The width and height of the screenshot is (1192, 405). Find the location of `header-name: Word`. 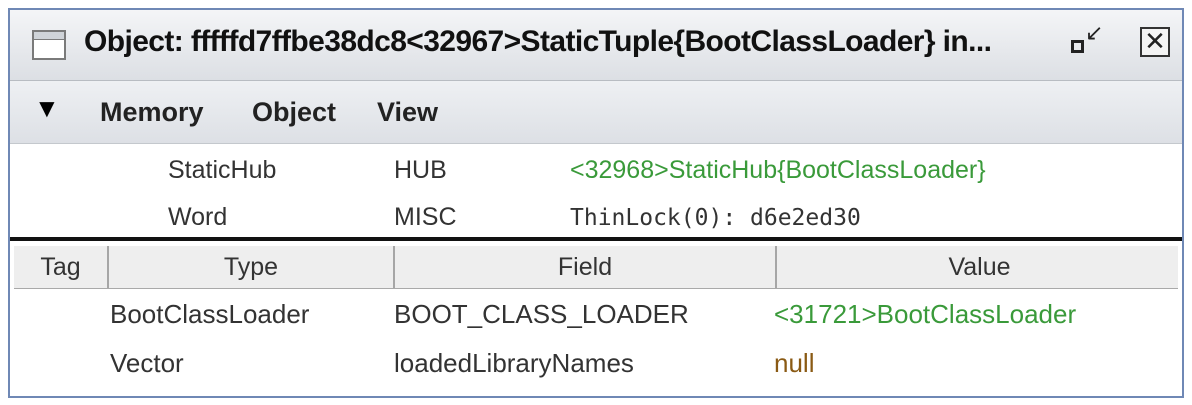

header-name: Word is located at coordinates (198, 217).